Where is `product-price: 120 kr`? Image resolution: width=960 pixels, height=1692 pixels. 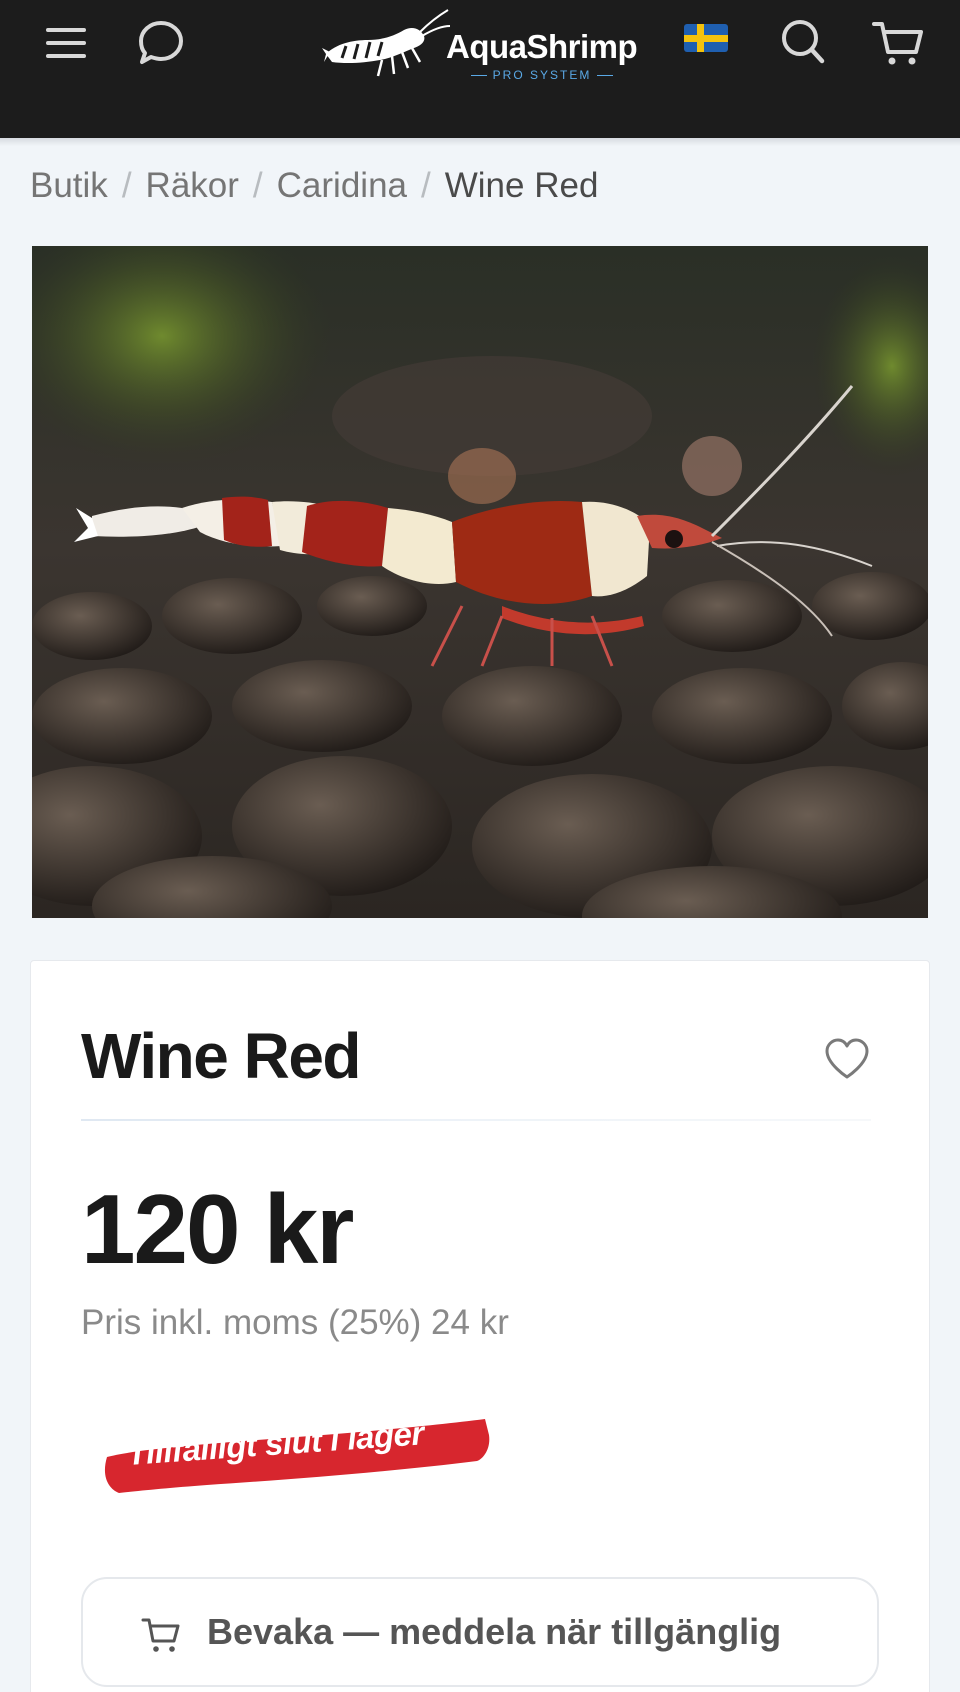
product-price: 120 kr is located at coordinates (217, 1229).